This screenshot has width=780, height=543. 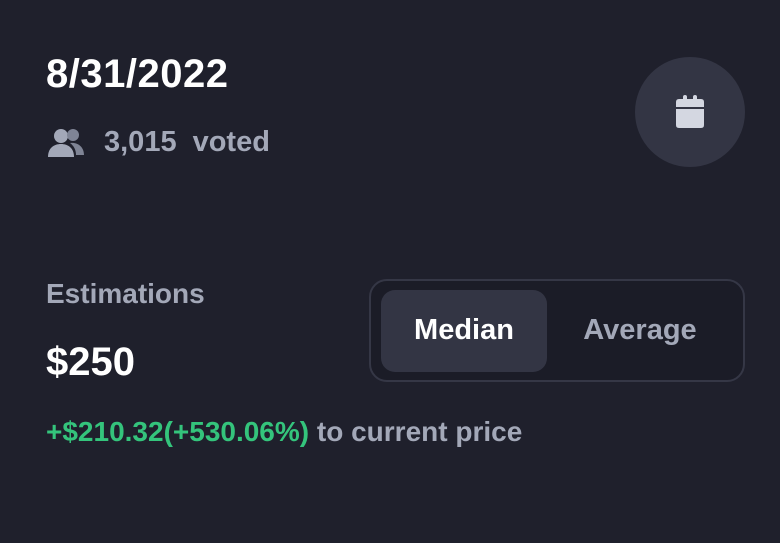 What do you see at coordinates (419, 431) in the screenshot?
I see `price-change-suffix: to current price` at bounding box center [419, 431].